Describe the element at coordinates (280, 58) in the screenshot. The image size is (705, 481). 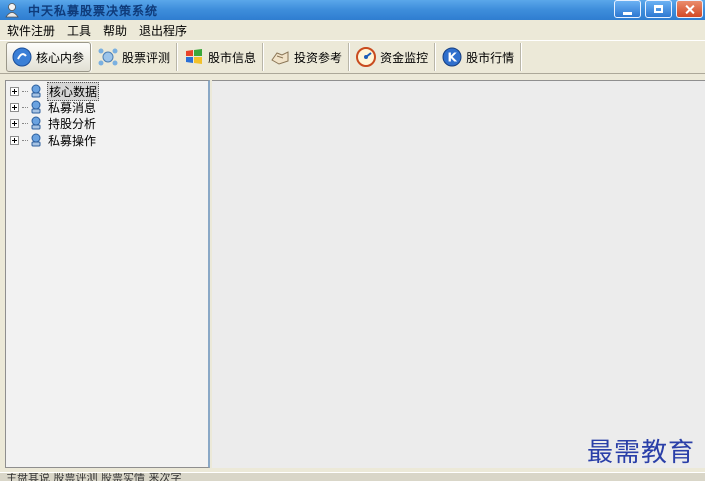
I see `hand-icon` at that location.